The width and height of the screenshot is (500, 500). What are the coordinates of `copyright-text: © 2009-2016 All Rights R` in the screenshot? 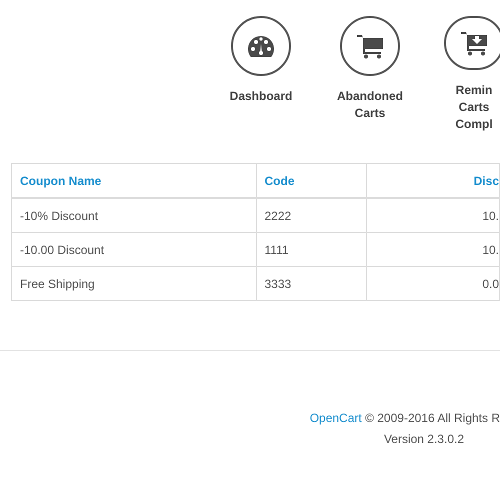 It's located at (432, 418).